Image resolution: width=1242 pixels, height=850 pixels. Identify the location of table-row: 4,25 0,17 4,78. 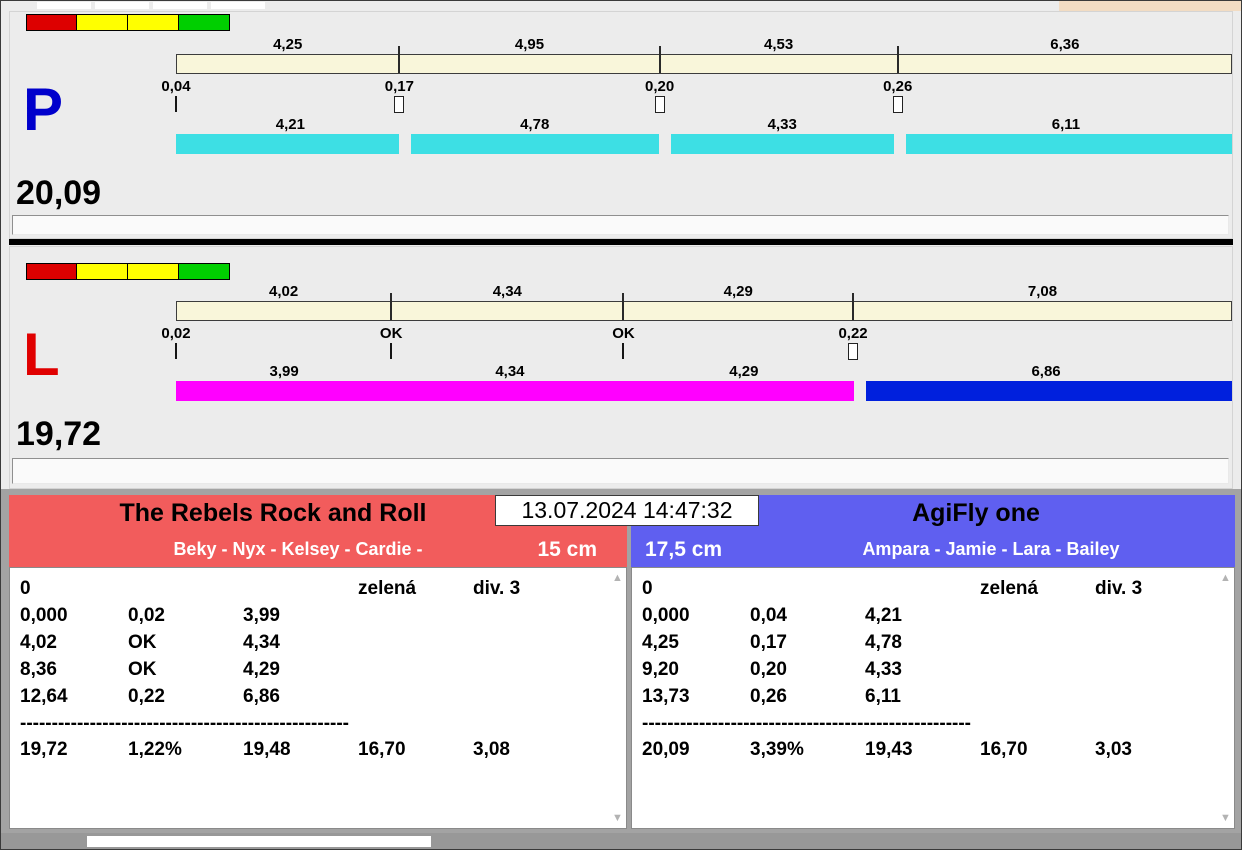
(924, 643).